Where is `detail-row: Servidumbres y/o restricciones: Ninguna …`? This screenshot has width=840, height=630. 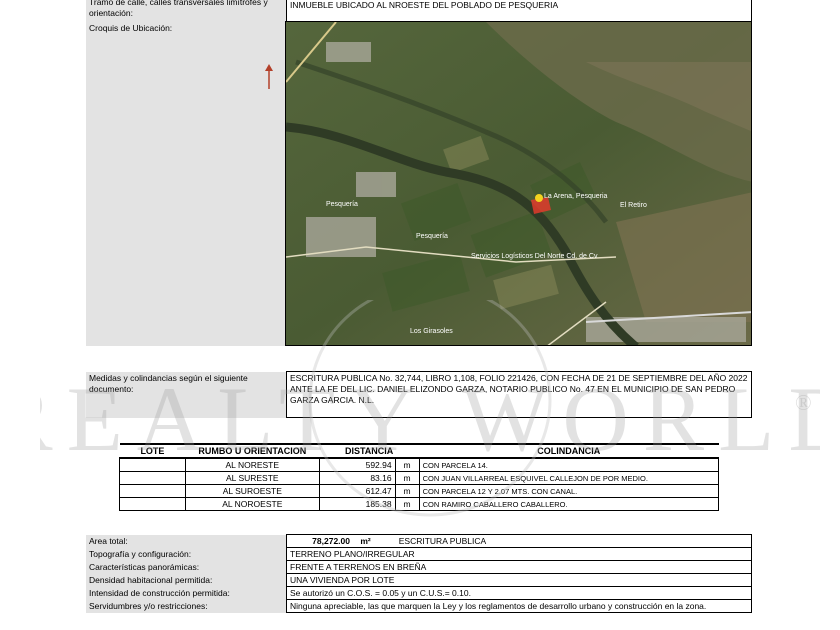
detail-row: Servidumbres y/o restricciones: Ninguna … is located at coordinates (419, 606).